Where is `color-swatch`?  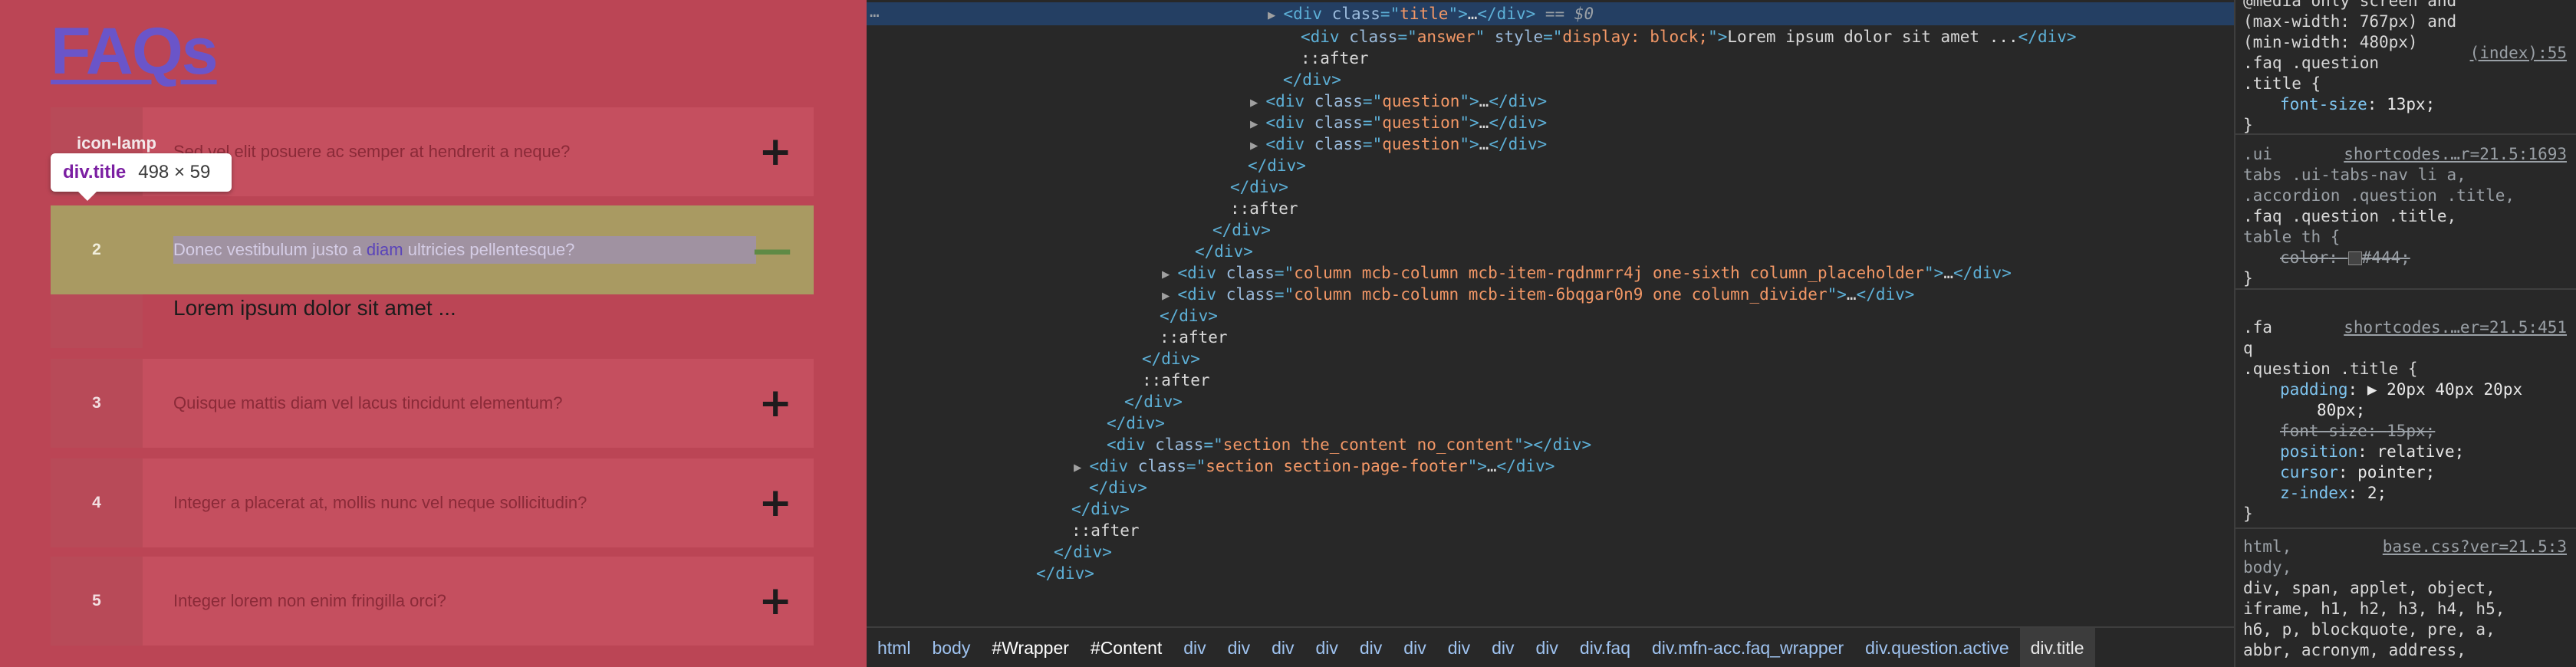
color-swatch is located at coordinates (2354, 258).